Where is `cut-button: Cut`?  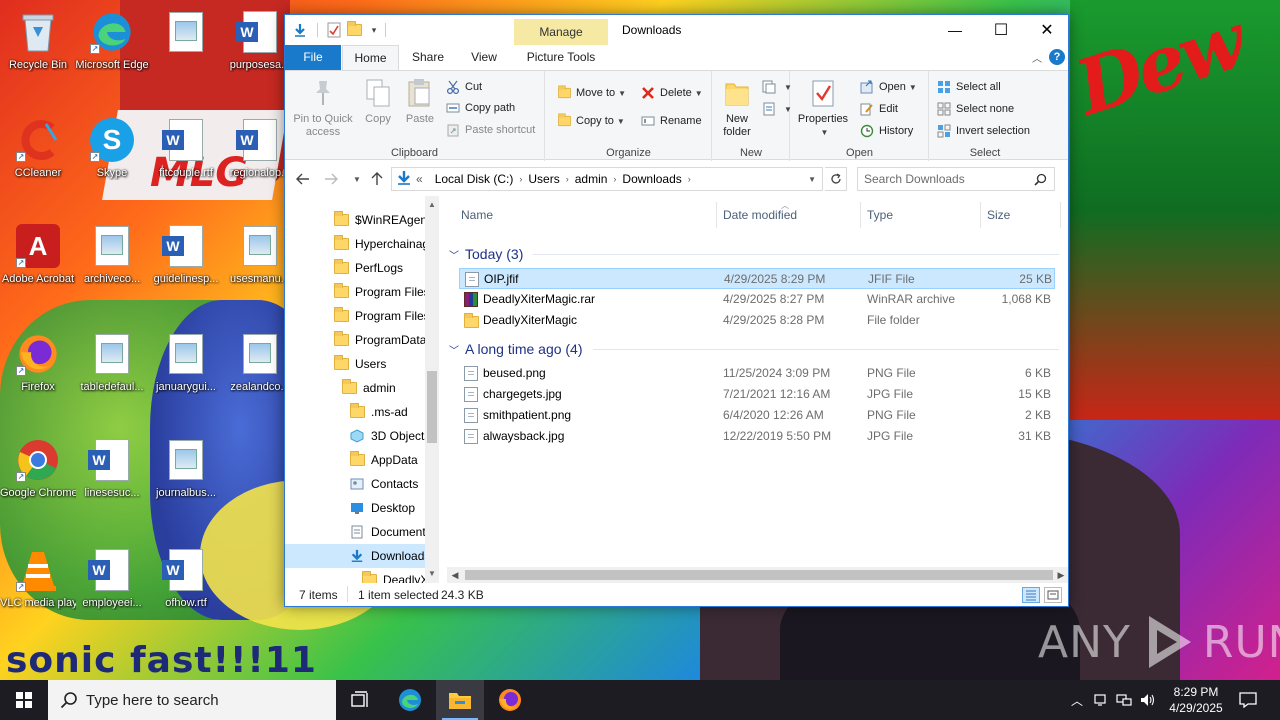
cut-button: Cut is located at coordinates (463, 87).